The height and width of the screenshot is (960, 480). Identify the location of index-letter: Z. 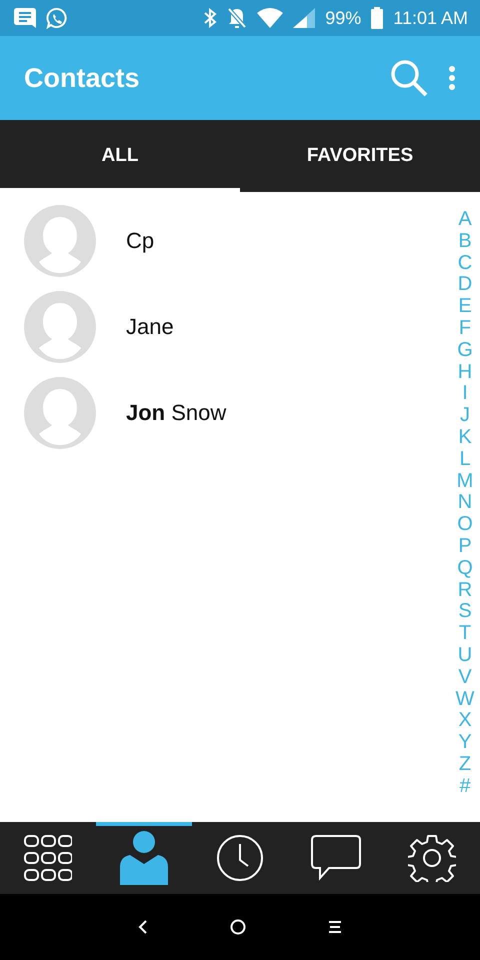
(465, 765).